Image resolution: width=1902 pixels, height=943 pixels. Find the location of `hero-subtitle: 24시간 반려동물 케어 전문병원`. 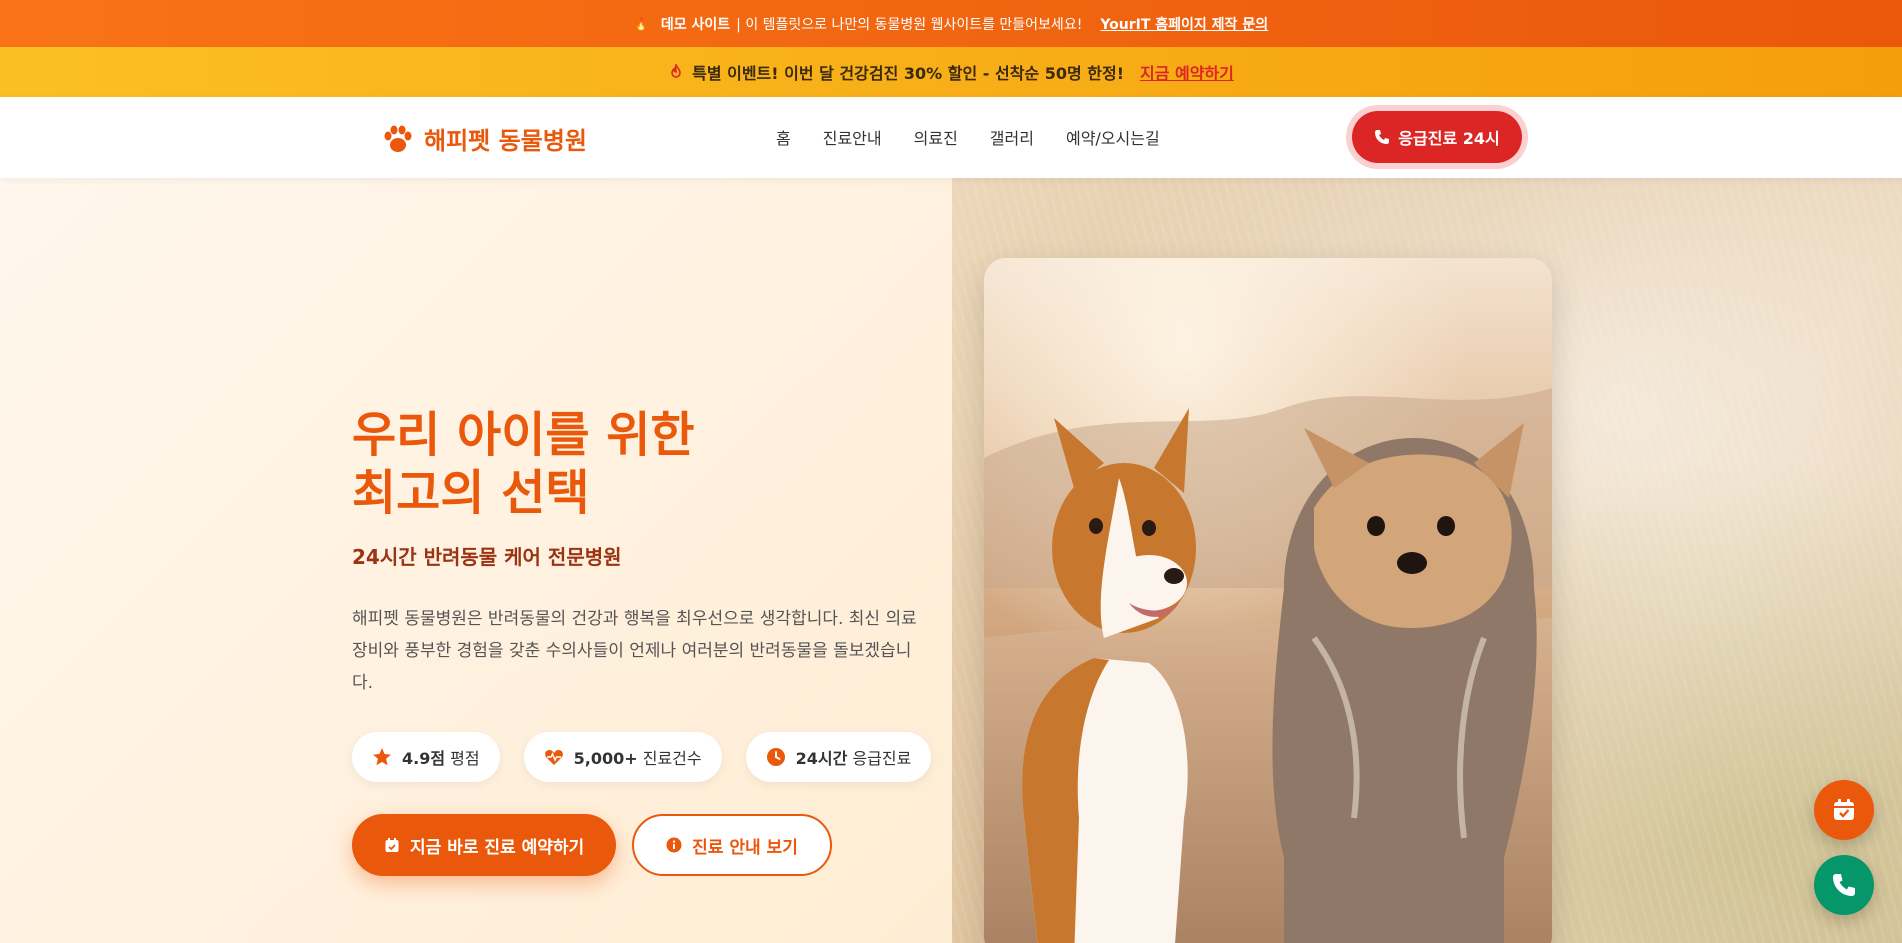

hero-subtitle: 24시간 반려동물 케어 전문병원 is located at coordinates (487, 557).